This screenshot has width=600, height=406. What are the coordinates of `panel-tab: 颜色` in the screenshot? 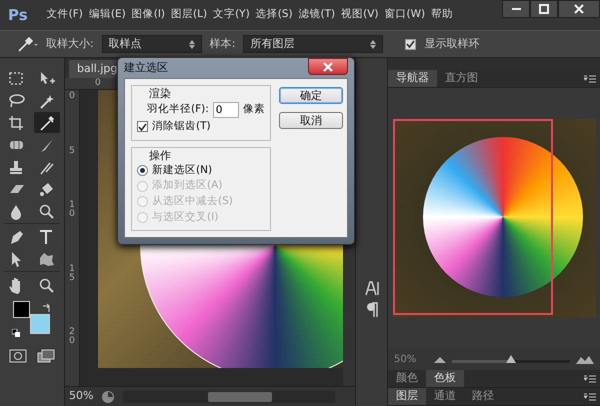 It's located at (407, 378).